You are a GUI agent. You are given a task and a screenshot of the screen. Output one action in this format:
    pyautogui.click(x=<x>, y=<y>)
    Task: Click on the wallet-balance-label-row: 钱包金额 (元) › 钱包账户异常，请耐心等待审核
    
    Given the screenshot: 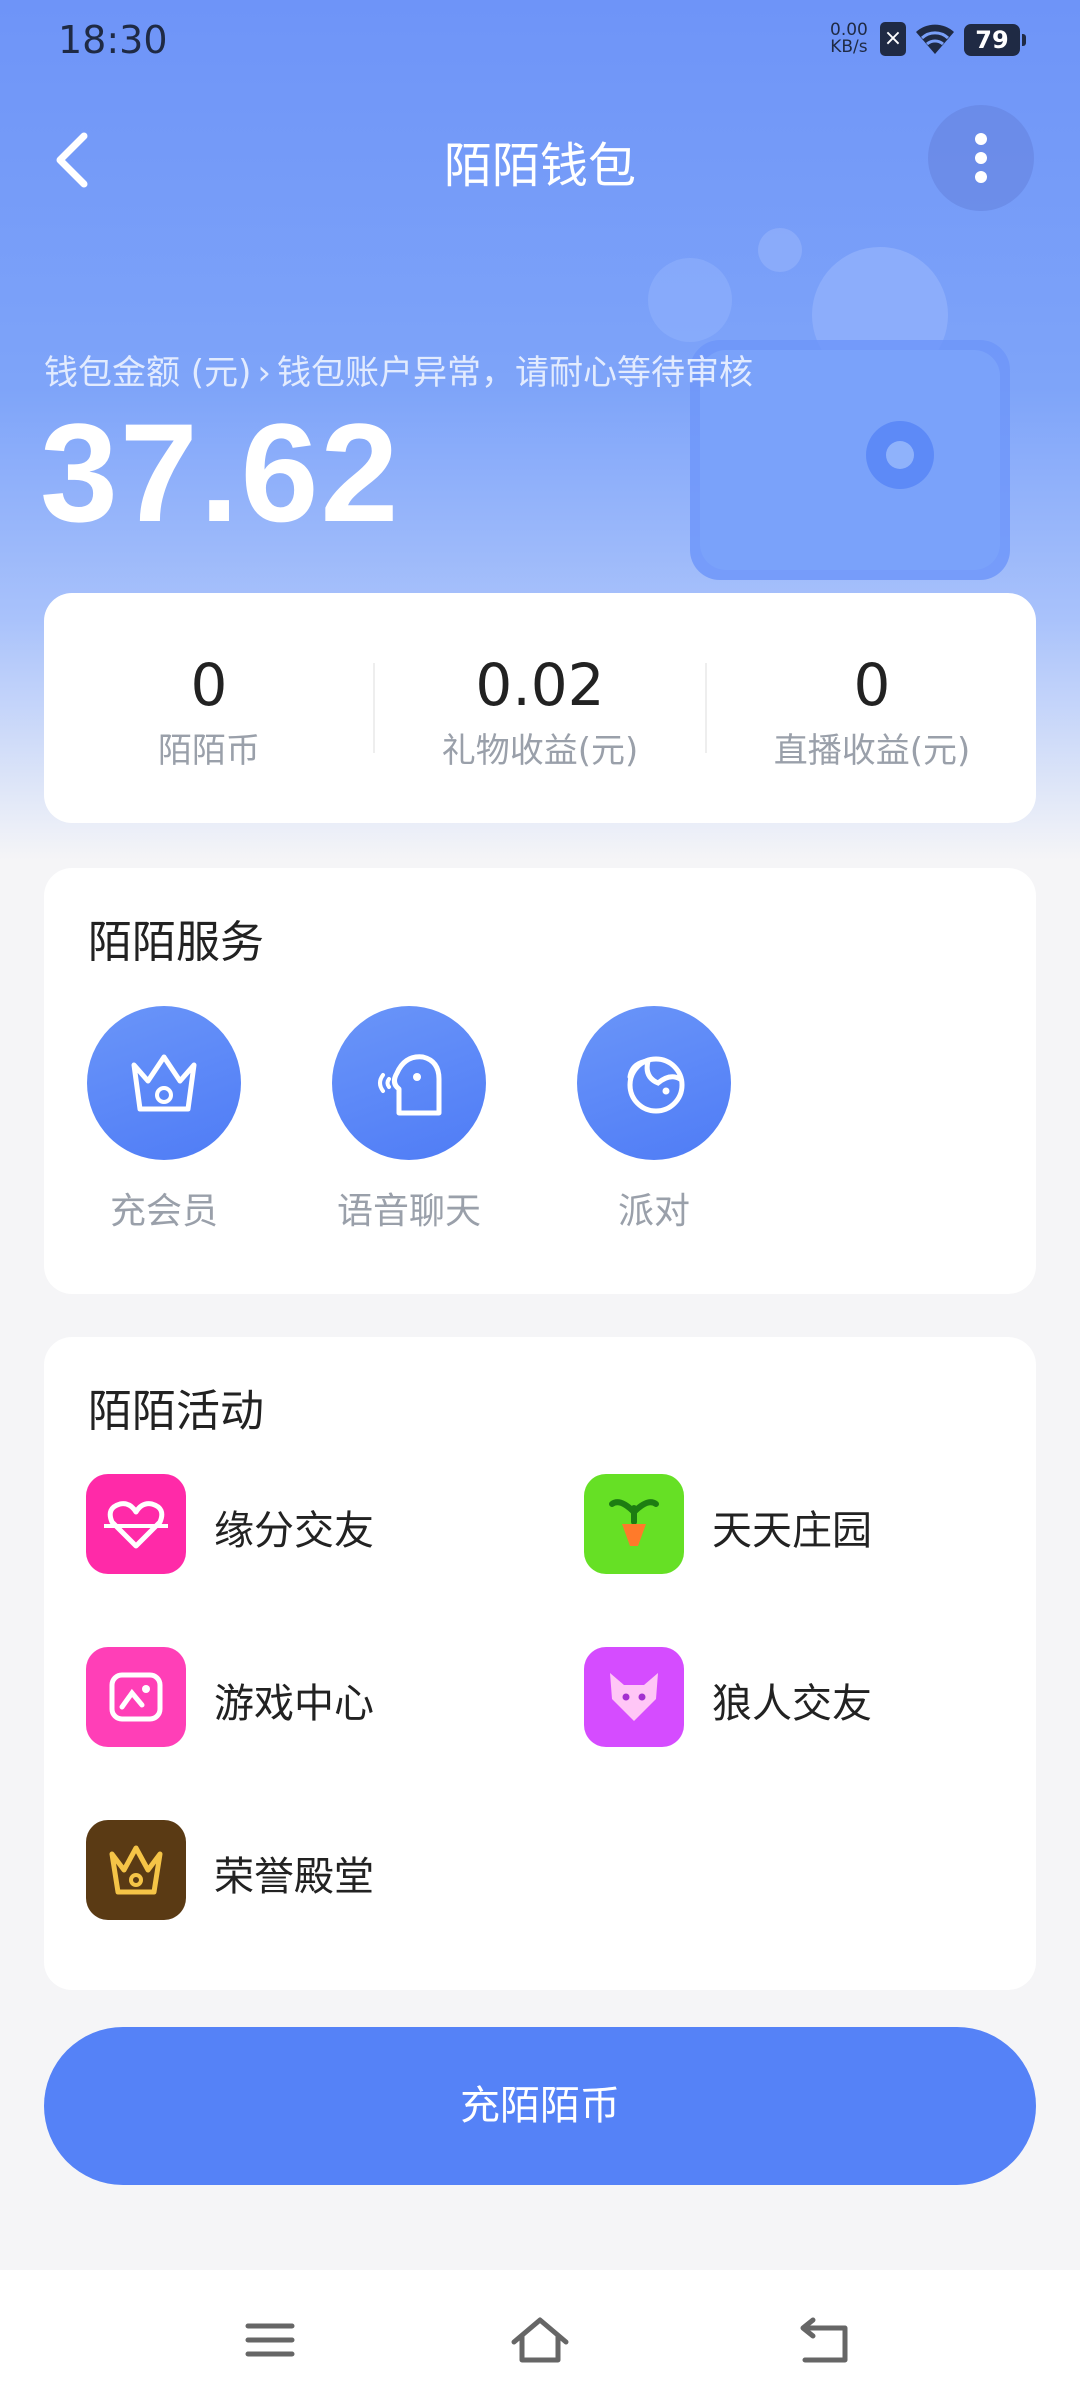 What is the action you would take?
    pyautogui.click(x=398, y=369)
    